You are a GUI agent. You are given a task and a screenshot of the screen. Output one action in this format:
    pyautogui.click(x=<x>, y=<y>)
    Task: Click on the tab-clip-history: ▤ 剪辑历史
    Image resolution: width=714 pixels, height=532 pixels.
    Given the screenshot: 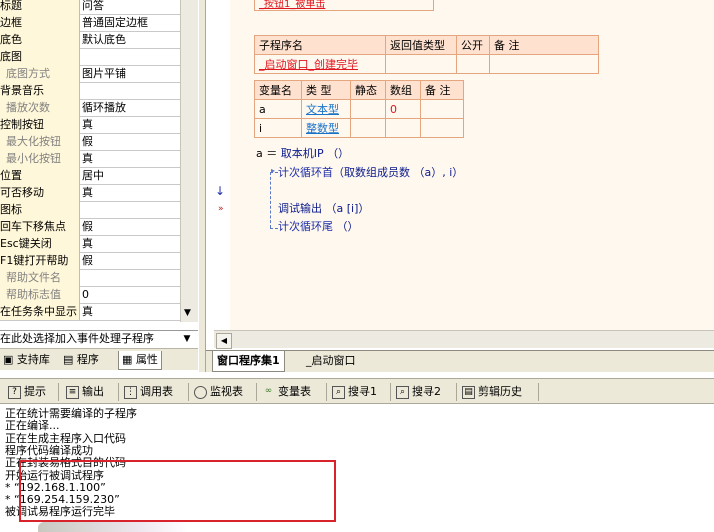 What is the action you would take?
    pyautogui.click(x=492, y=392)
    